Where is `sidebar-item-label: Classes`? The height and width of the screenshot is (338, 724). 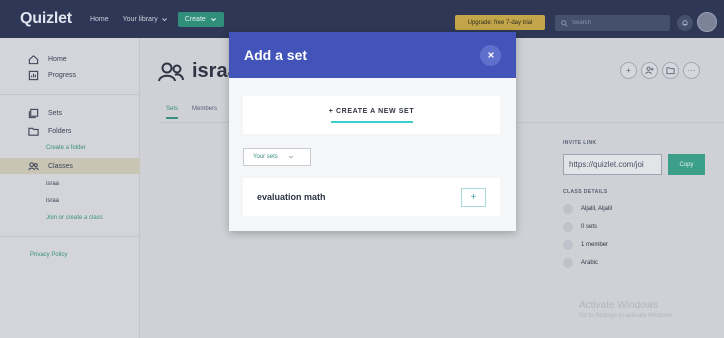
sidebar-item-label: Classes is located at coordinates (60, 166).